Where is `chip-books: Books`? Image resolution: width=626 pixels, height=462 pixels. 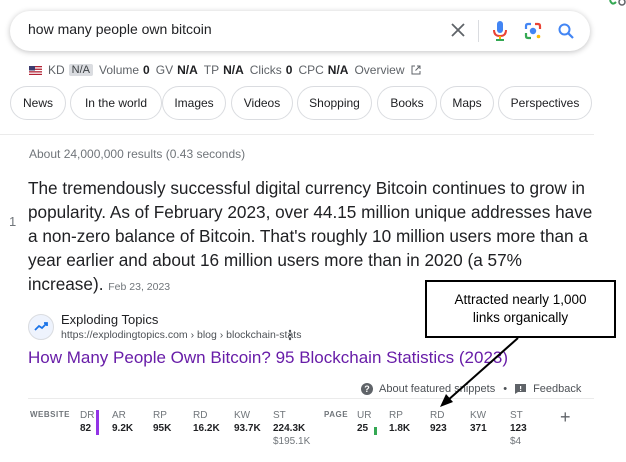
chip-books: Books is located at coordinates (407, 103).